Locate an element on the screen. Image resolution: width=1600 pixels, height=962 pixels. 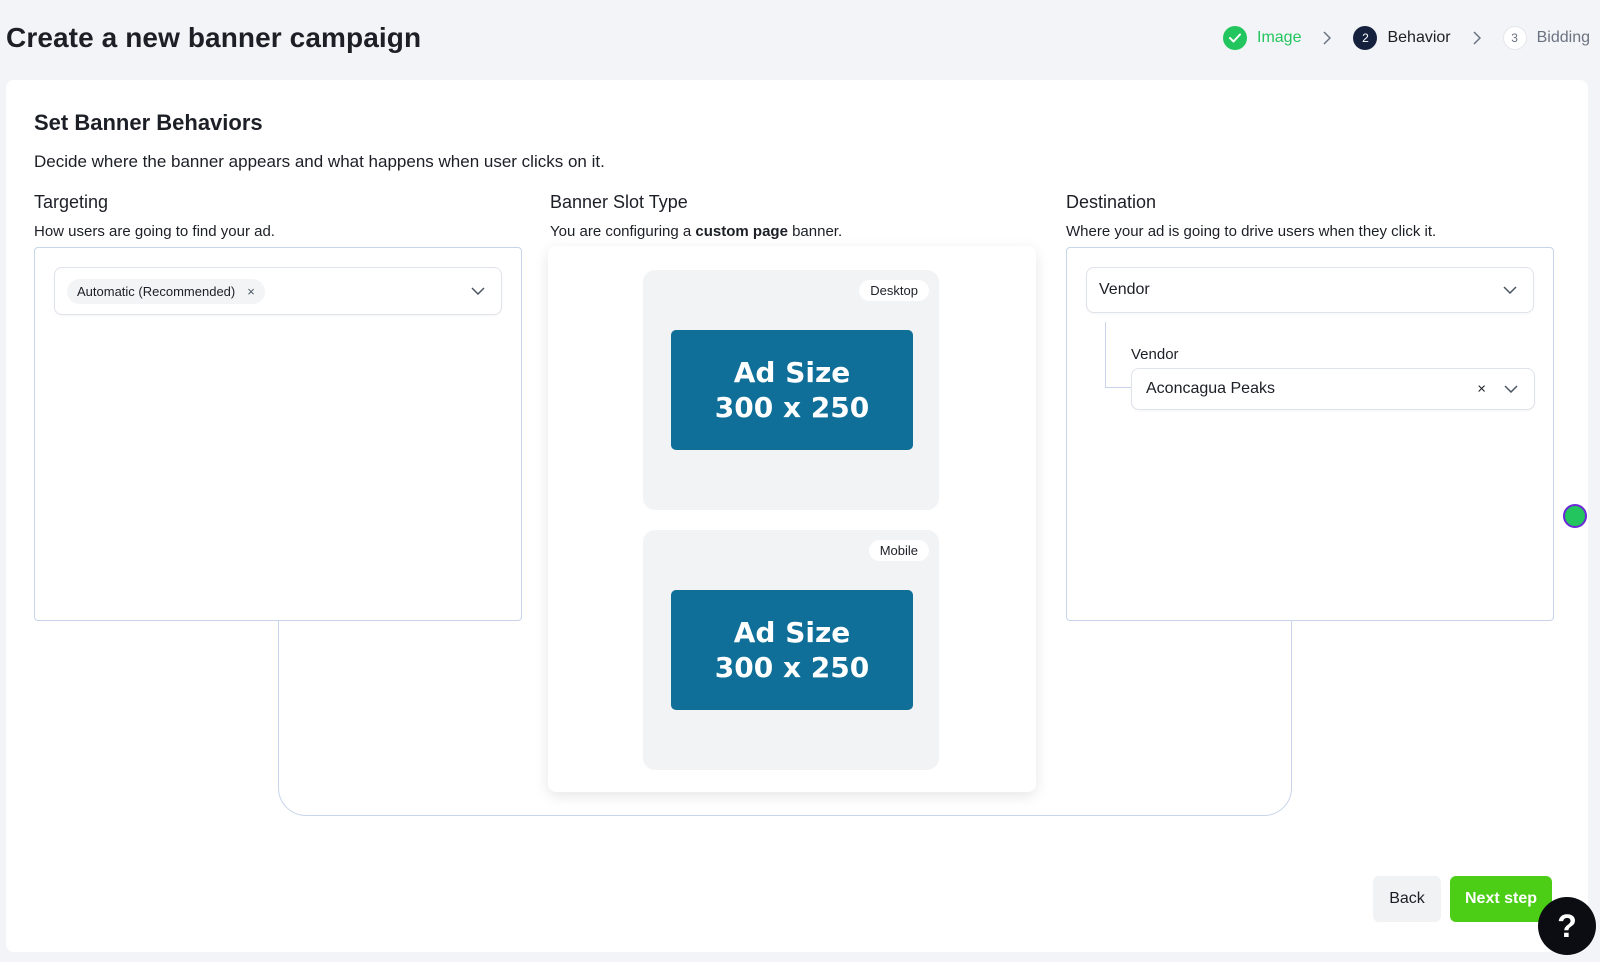
desktop-tag: Desktop is located at coordinates (894, 290).